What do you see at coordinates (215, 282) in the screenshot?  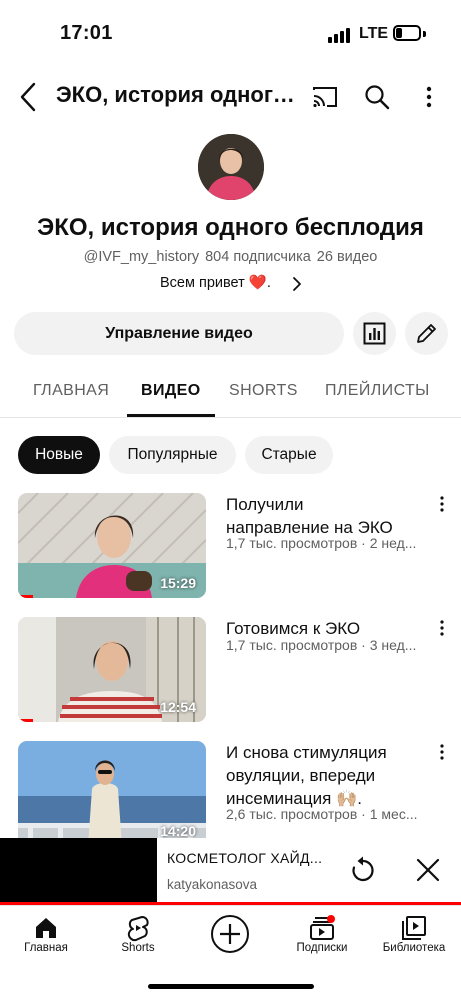 I see `channel-description: Всем привет ❤️.` at bounding box center [215, 282].